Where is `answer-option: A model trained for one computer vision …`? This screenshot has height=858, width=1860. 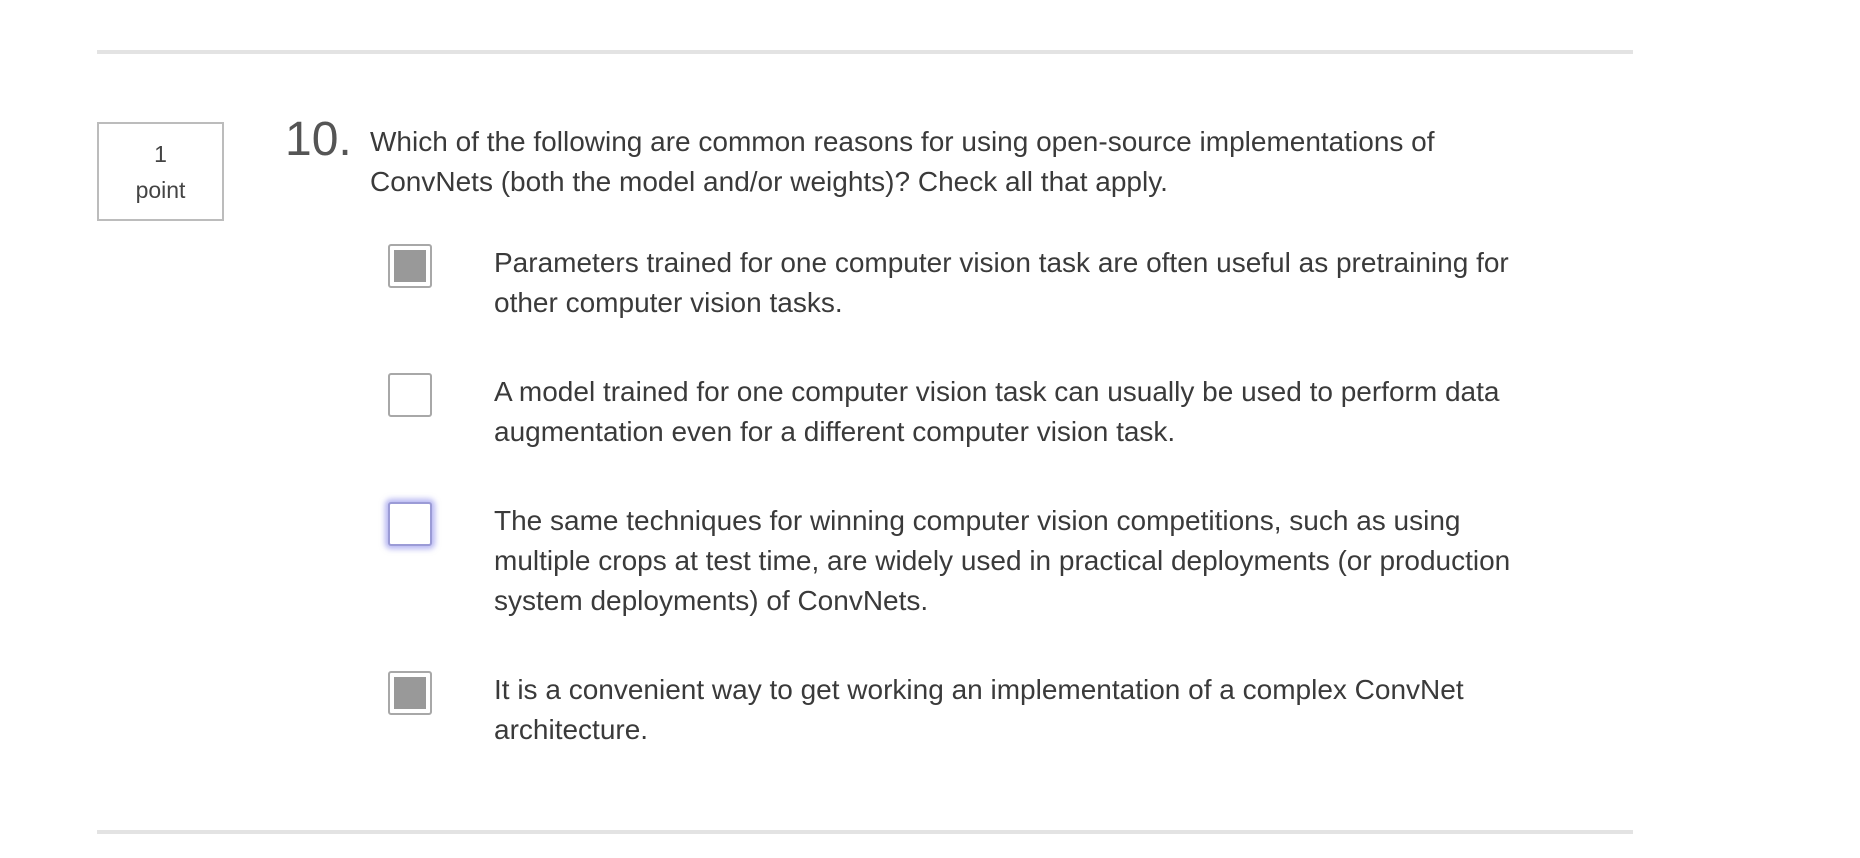 answer-option: A model trained for one computer vision … is located at coordinates (988, 412).